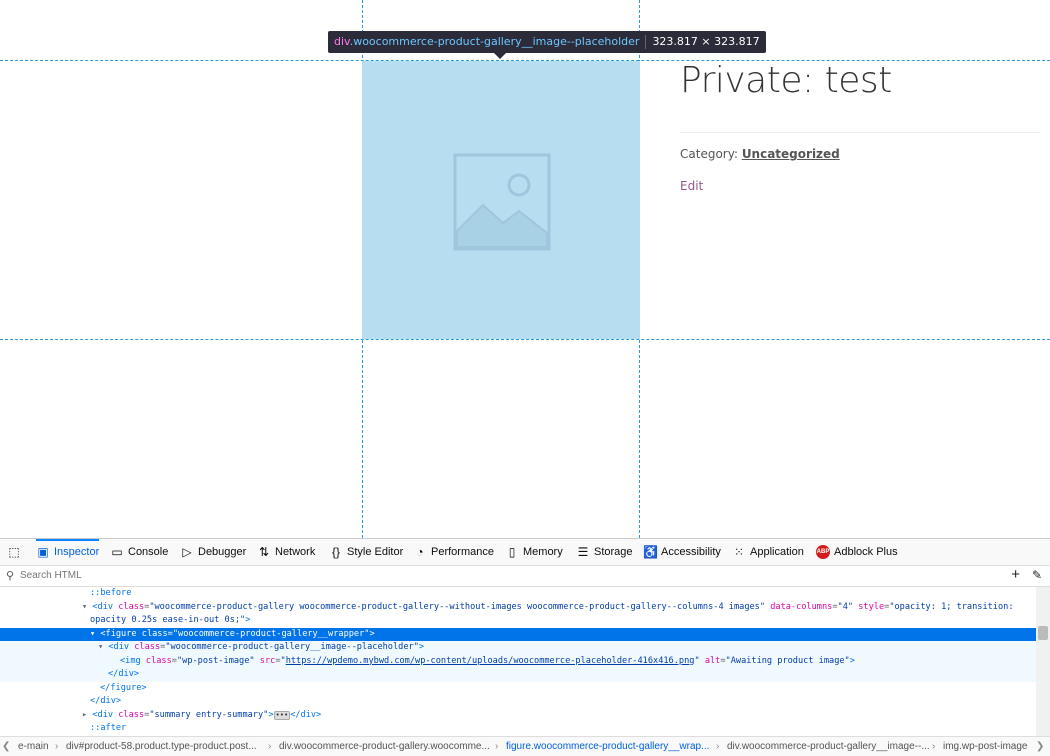 The image size is (1050, 756). Describe the element at coordinates (739, 552) in the screenshot. I see `application-icon: ⁙` at that location.